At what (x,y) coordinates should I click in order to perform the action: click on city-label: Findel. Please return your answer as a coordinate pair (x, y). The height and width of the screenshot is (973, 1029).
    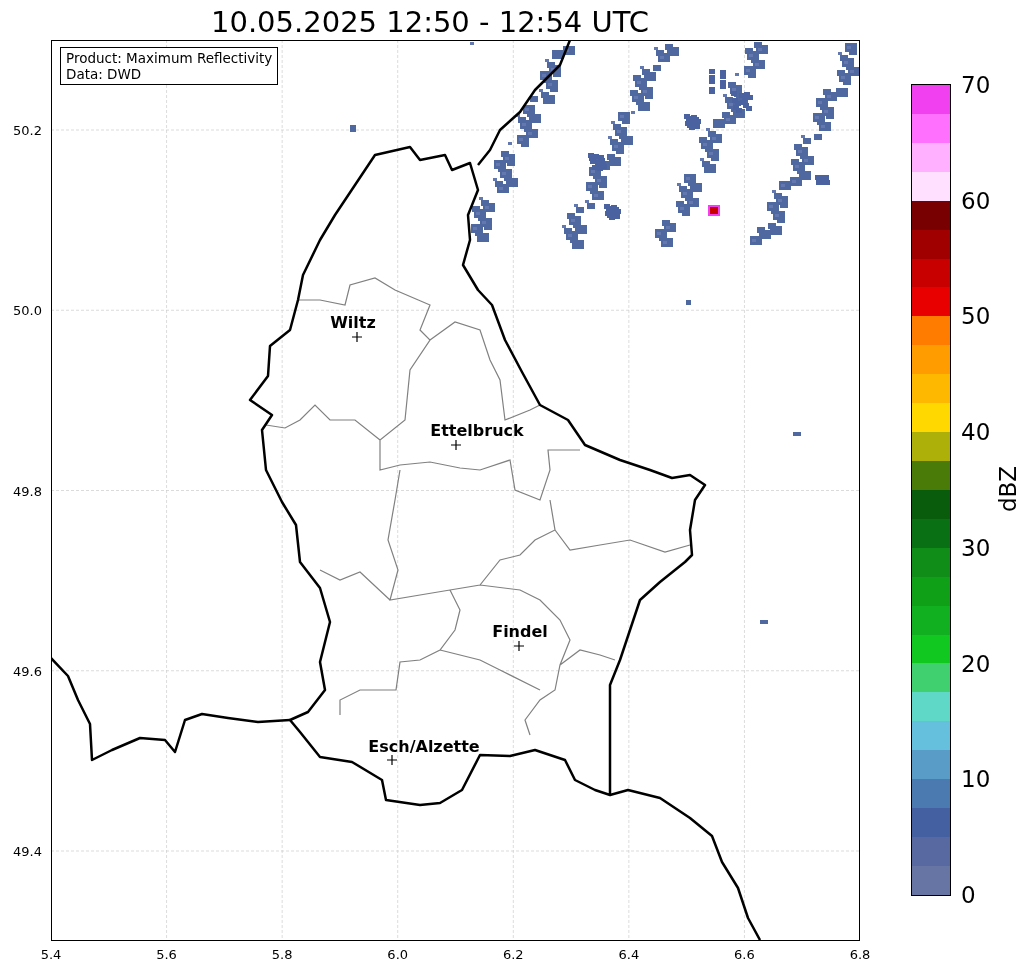
    Looking at the image, I should click on (520, 631).